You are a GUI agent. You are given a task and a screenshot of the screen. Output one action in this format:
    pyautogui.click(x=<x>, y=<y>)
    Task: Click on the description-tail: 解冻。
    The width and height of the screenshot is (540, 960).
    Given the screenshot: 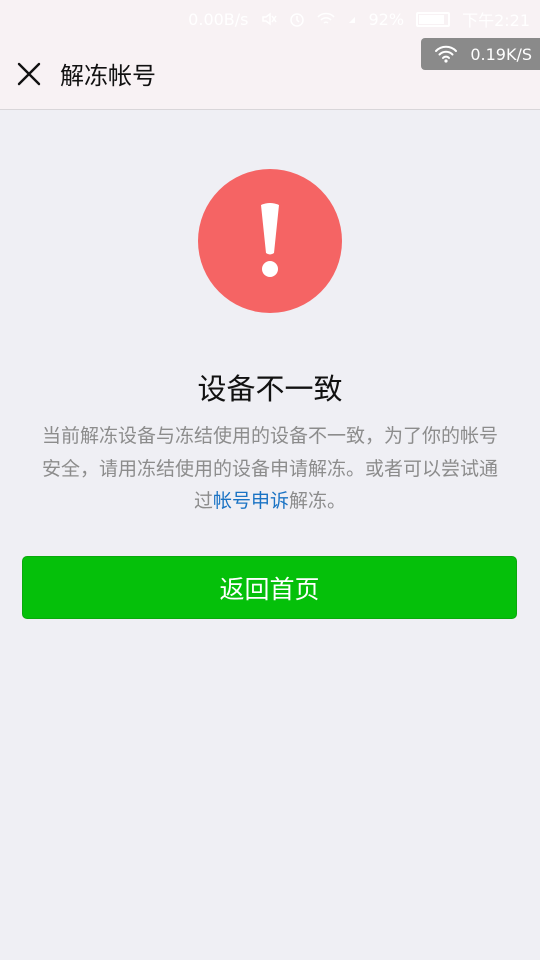 What is the action you would take?
    pyautogui.click(x=318, y=501)
    